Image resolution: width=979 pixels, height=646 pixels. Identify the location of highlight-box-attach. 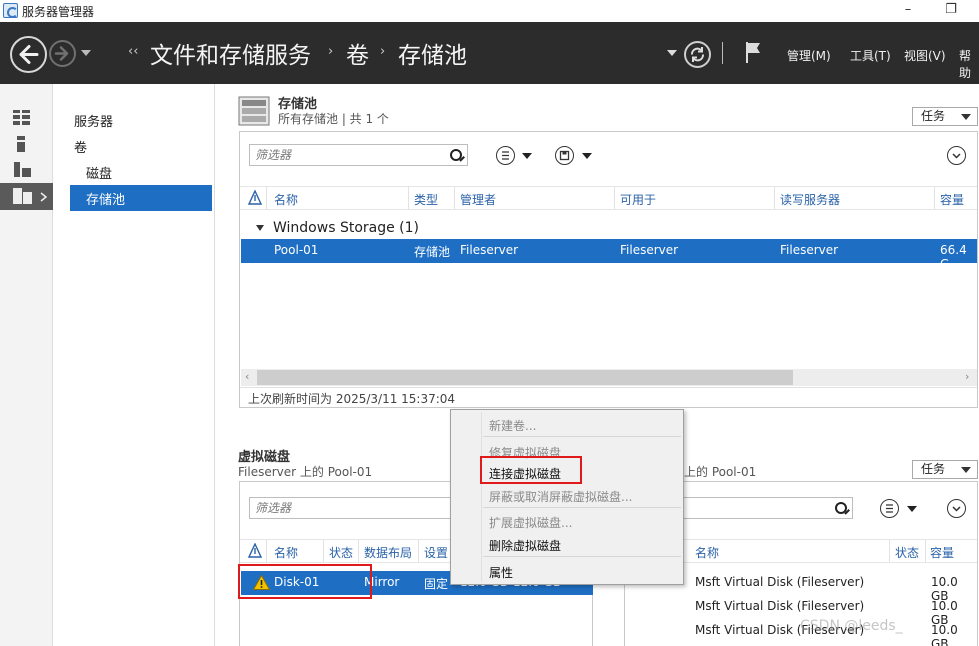
(531, 470).